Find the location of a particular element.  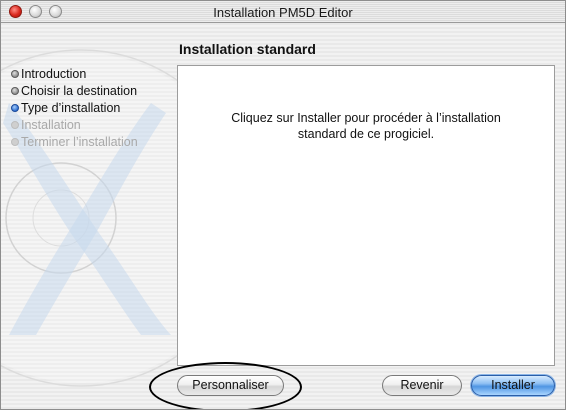

install-button: Installer is located at coordinates (513, 385).